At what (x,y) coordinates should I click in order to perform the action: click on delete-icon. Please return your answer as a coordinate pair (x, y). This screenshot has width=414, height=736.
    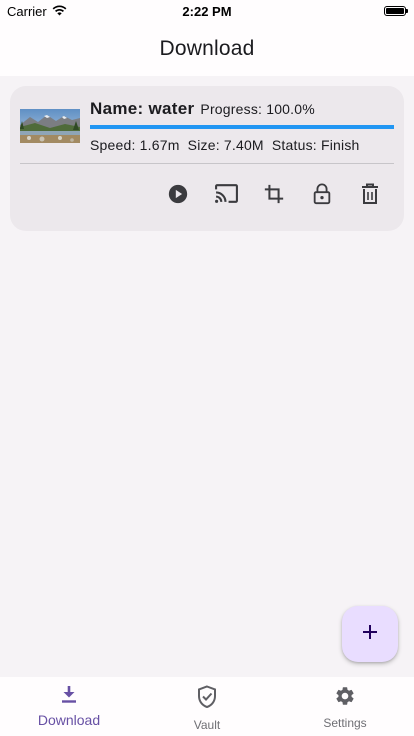
    Looking at the image, I should click on (370, 196).